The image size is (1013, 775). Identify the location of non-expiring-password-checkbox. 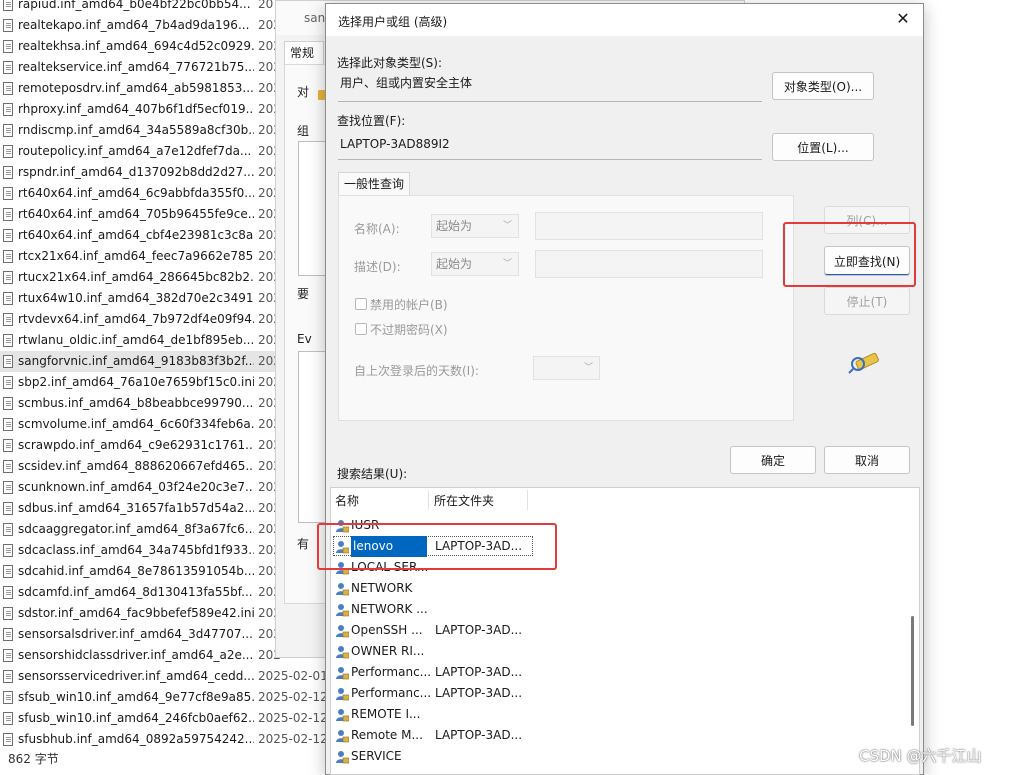
(361, 329).